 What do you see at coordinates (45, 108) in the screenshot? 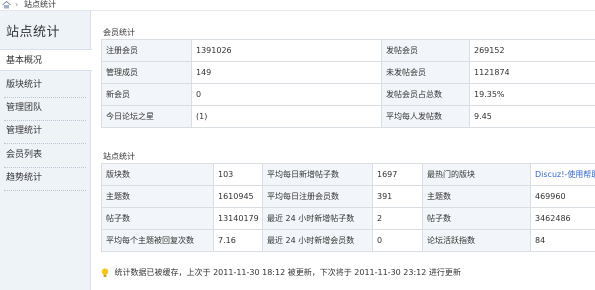
I see `sidebar-item-team: 管理团队` at bounding box center [45, 108].